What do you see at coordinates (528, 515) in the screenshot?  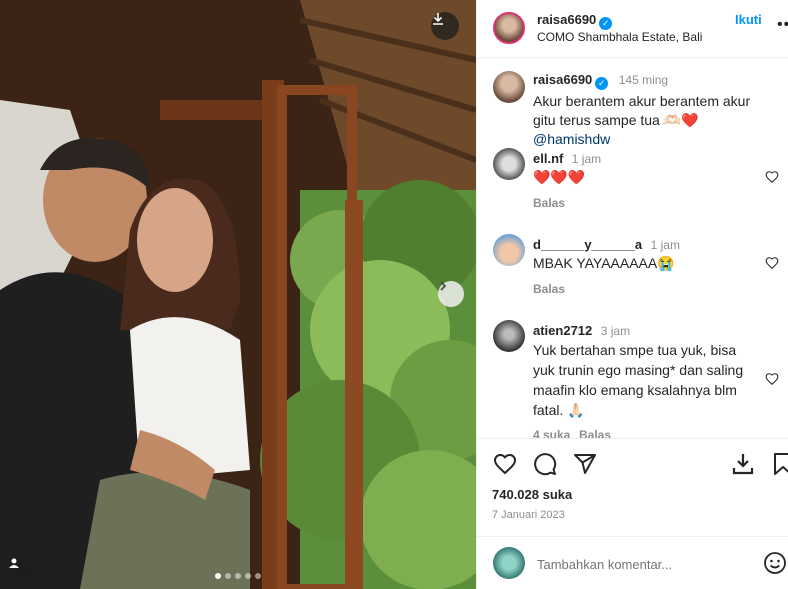 I see `post-date: 7 Januari 2023` at bounding box center [528, 515].